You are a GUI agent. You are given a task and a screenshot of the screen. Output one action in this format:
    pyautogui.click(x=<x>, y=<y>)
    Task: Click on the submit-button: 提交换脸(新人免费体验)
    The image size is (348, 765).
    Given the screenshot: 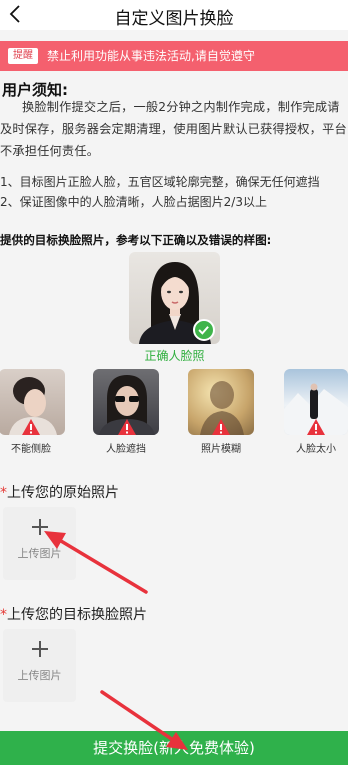 What is the action you would take?
    pyautogui.click(x=174, y=748)
    